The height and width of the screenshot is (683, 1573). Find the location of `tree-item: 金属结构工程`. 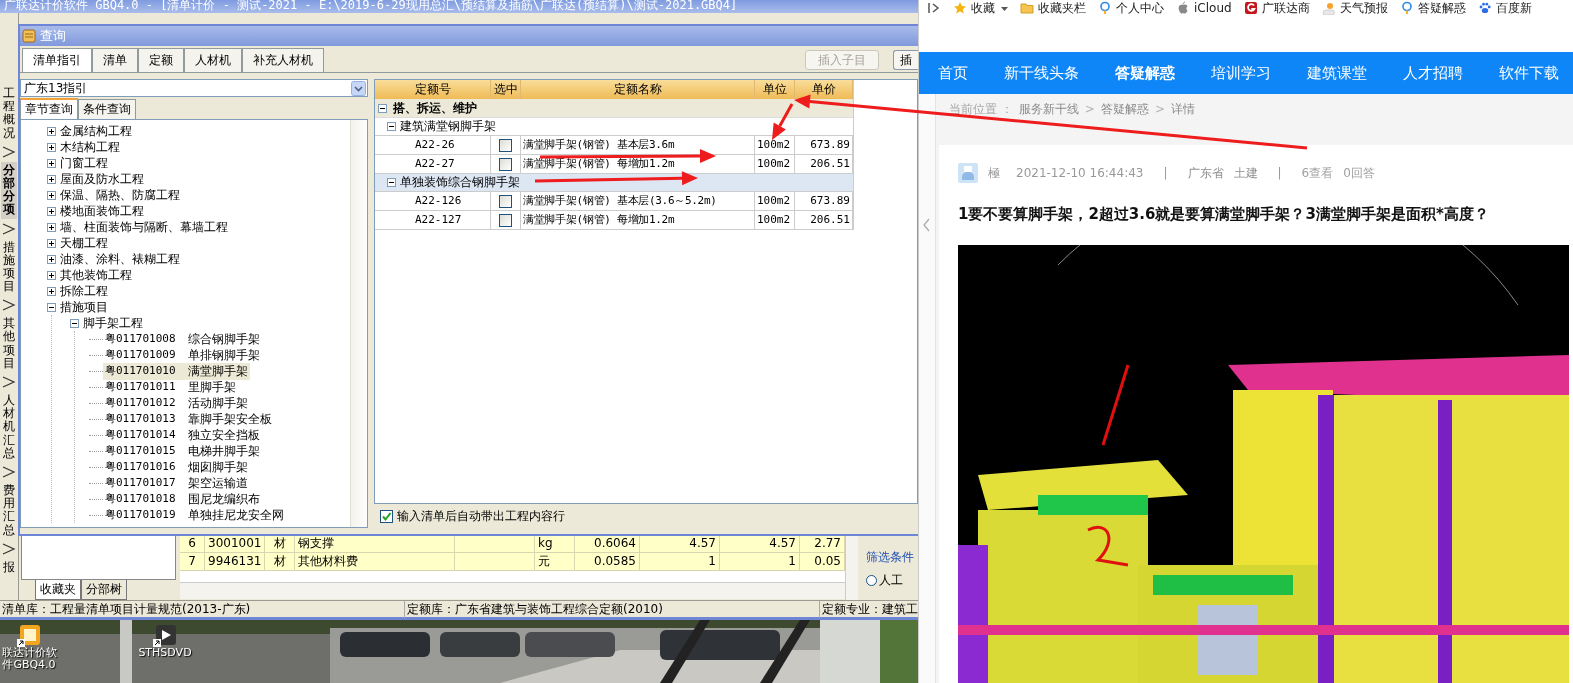

tree-item: 金属结构工程 is located at coordinates (96, 131).